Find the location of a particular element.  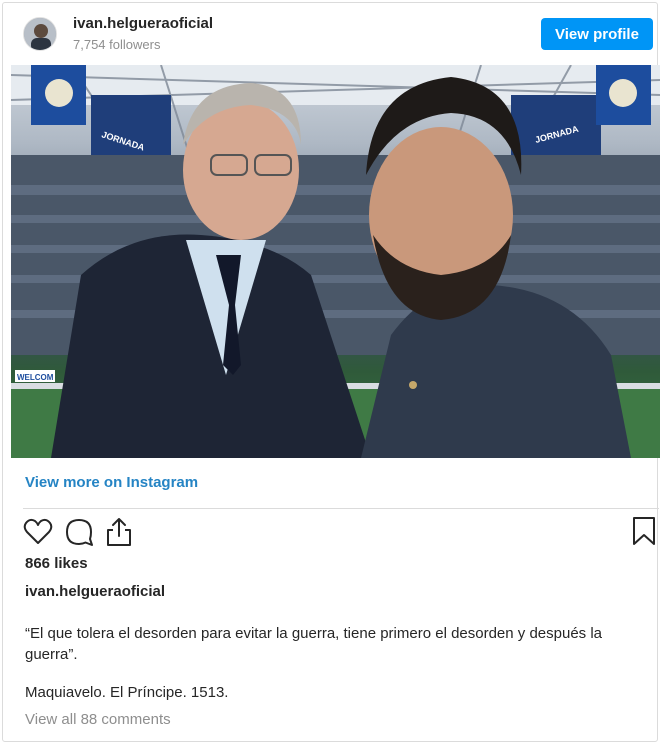

caption-source: Maquiavelo. El Príncipe. 1513. is located at coordinates (127, 692).